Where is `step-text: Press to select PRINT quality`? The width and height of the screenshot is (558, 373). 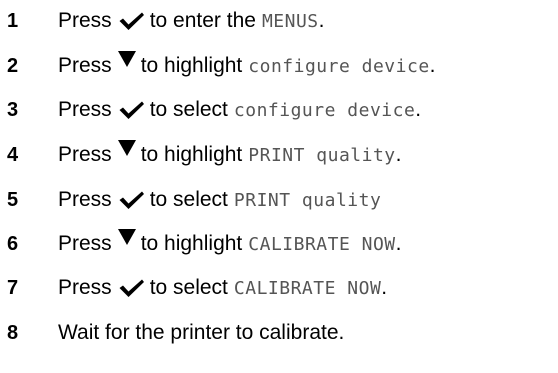 step-text: Press to select PRINT quality is located at coordinates (219, 200).